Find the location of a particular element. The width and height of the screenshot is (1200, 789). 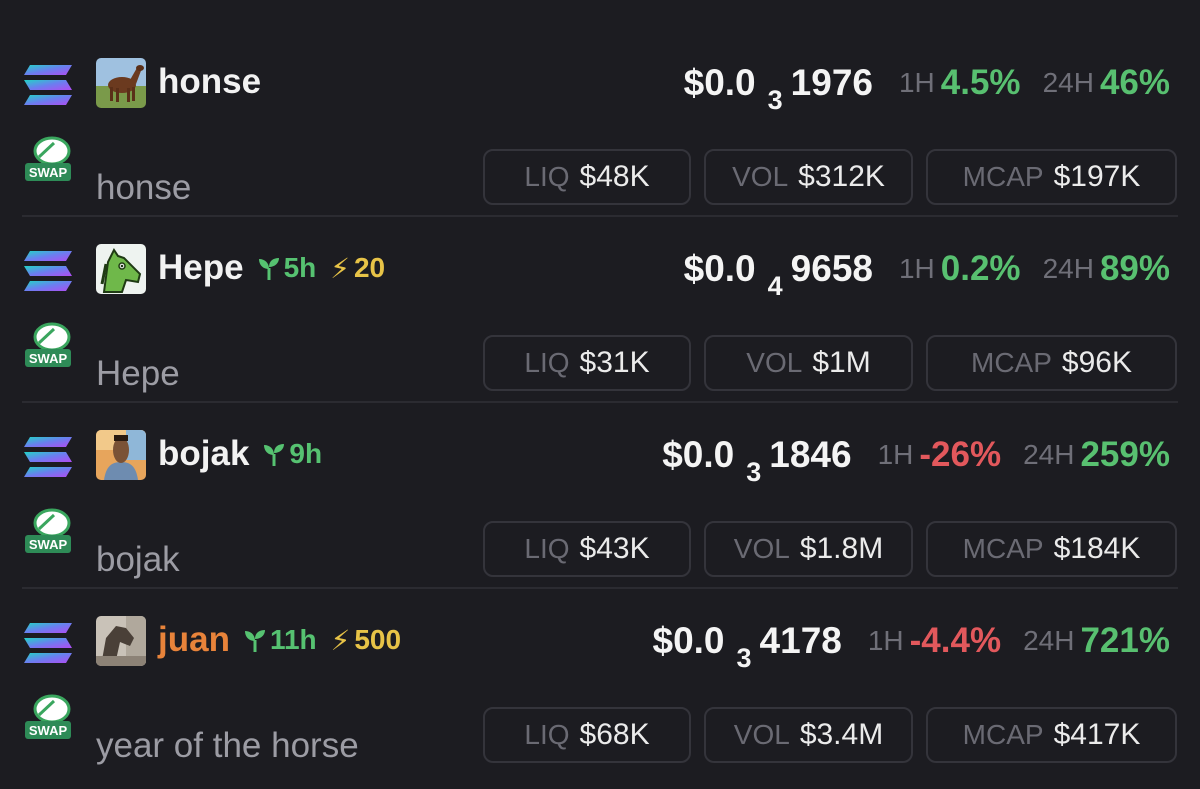

token-age: 5h is located at coordinates (287, 268).